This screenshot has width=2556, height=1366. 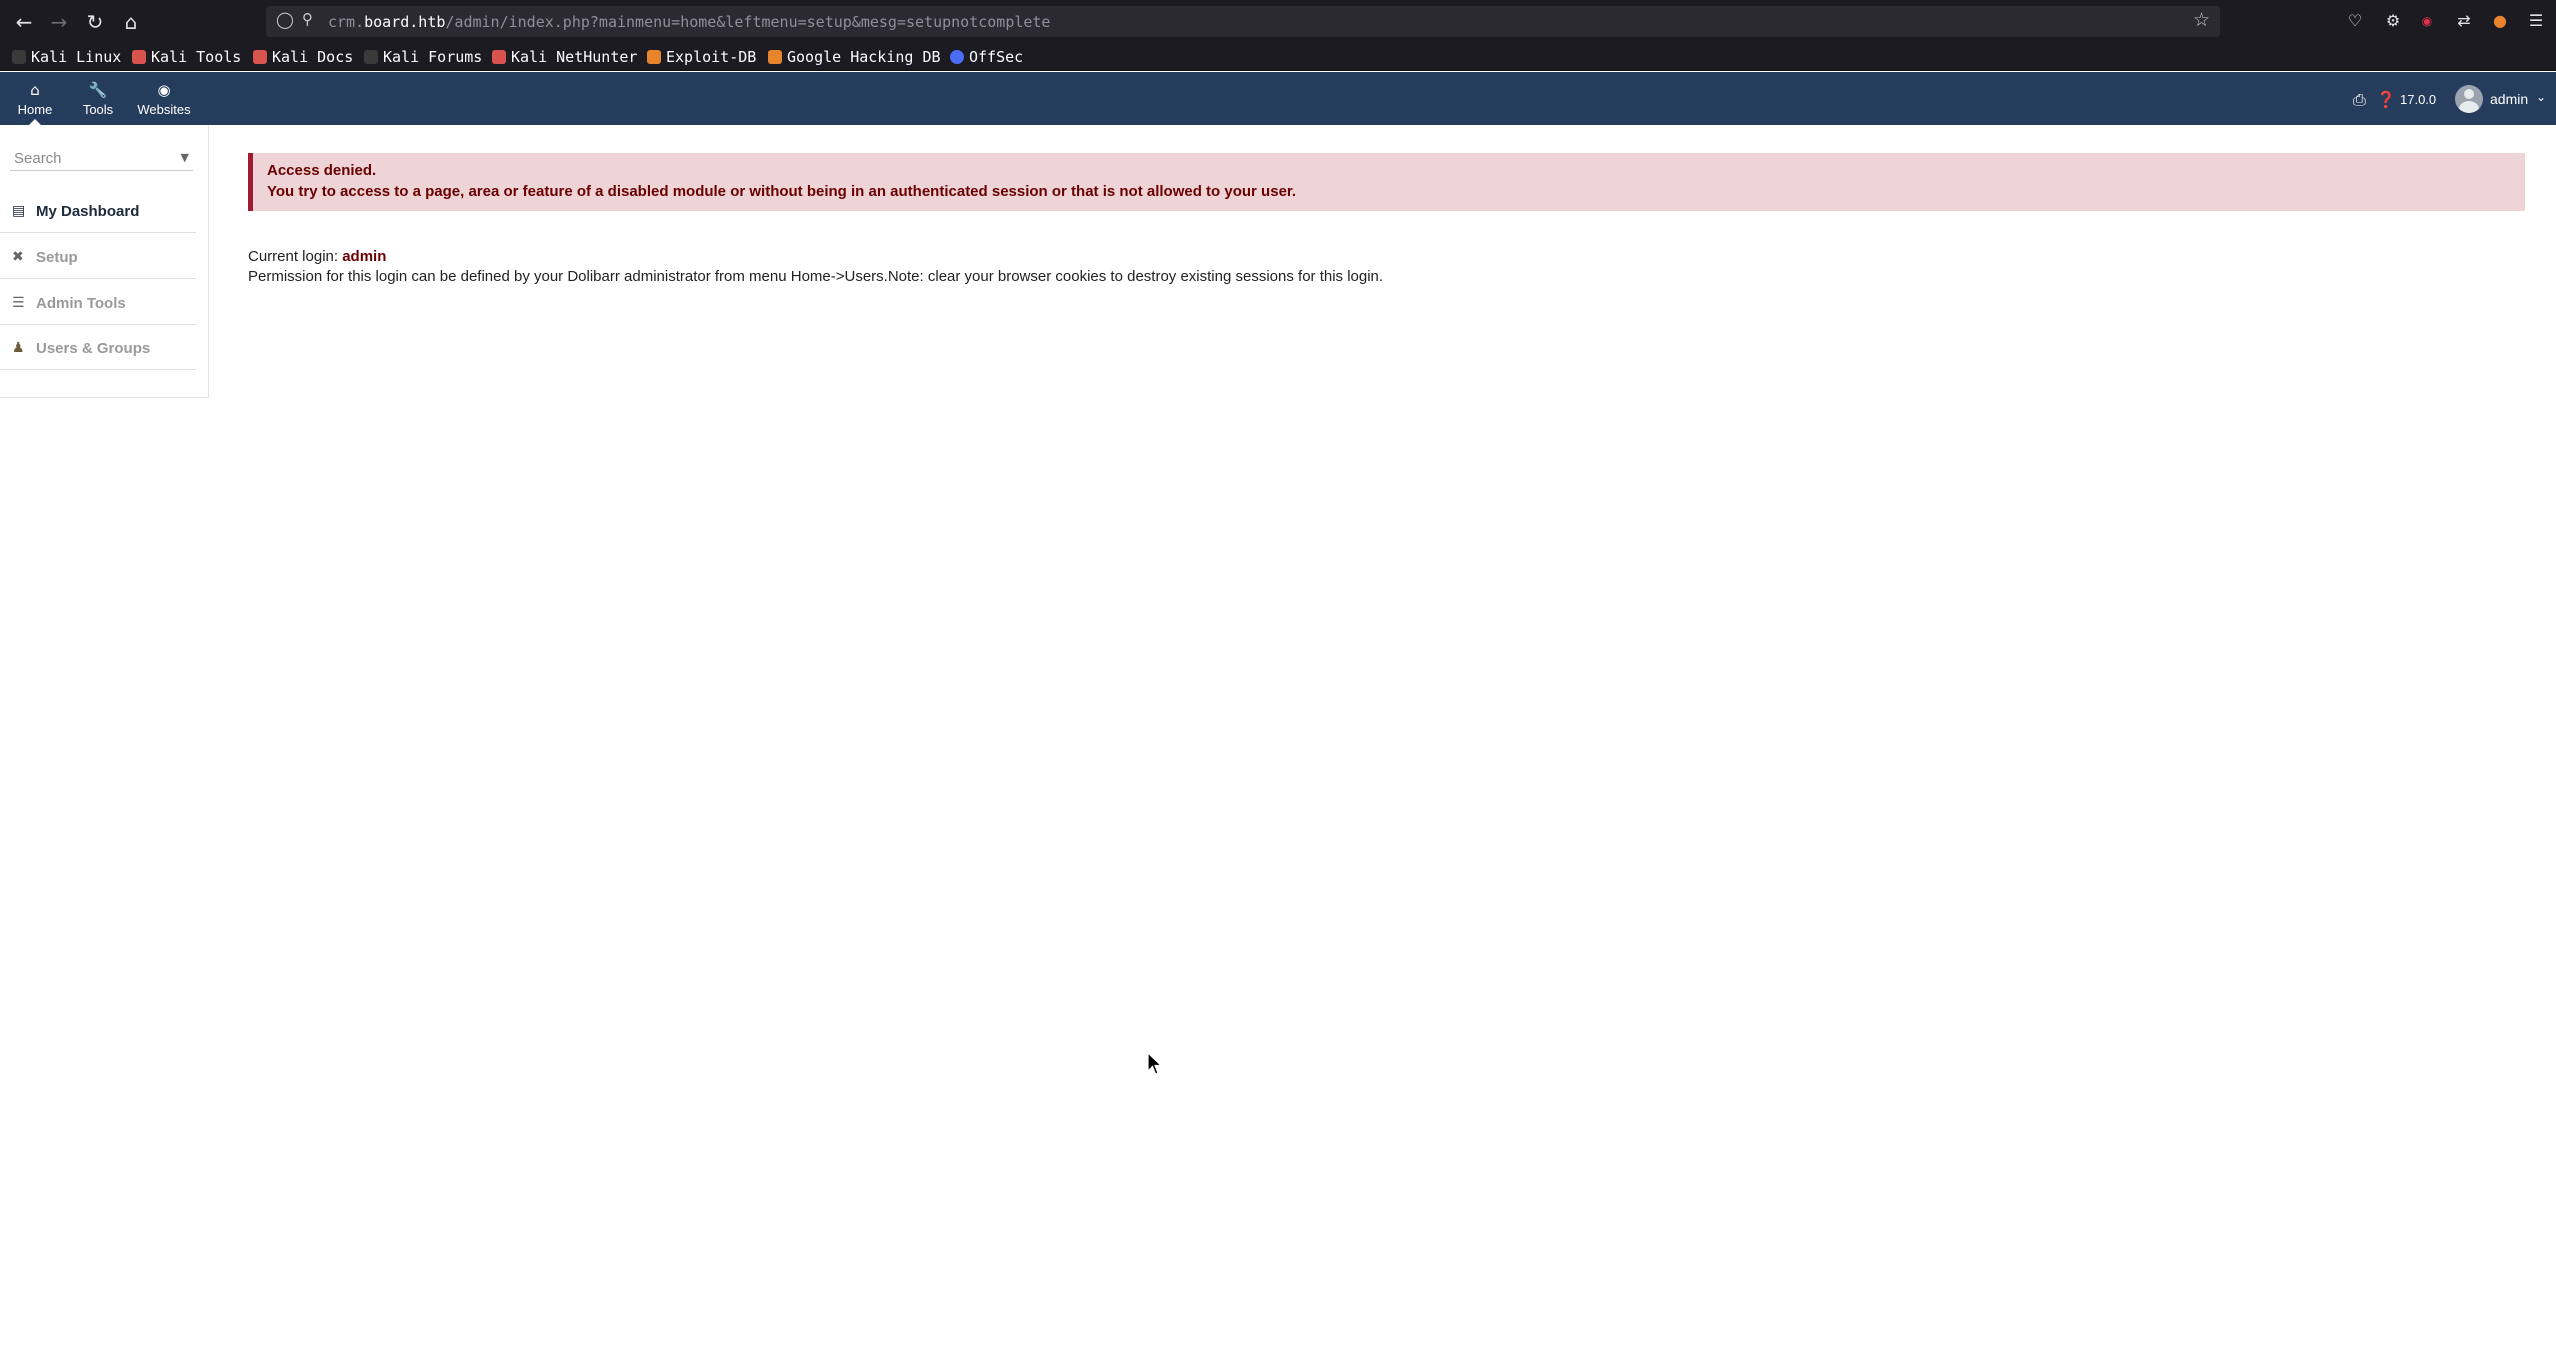 I want to click on user-name: admin, so click(x=2509, y=99).